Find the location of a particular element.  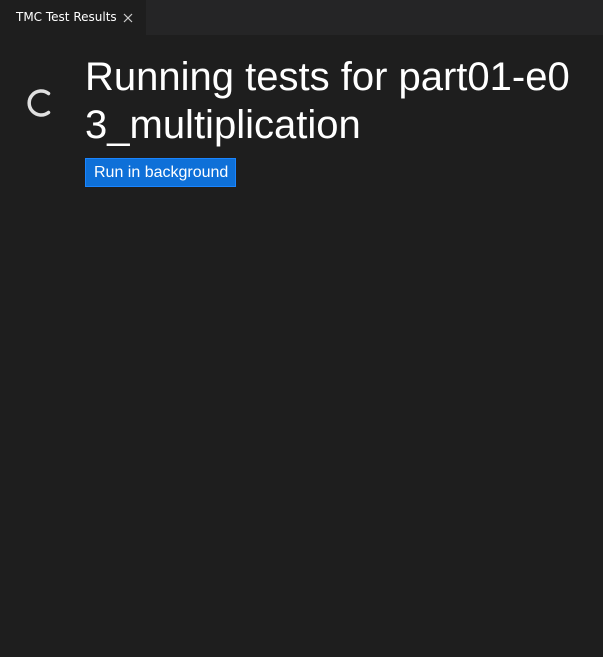

loading-spinner-icon is located at coordinates (40, 103).